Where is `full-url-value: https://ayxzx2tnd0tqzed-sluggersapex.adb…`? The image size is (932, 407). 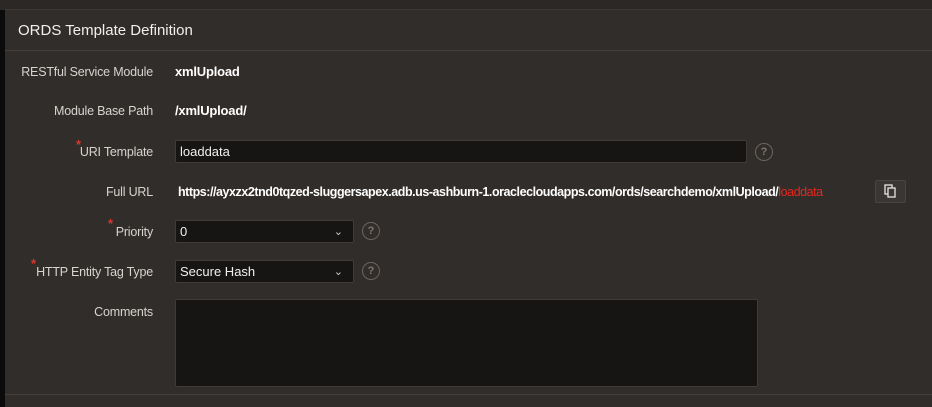
full-url-value: https://ayxzx2tnd0tqzed-sluggersapex.adb… is located at coordinates (500, 192).